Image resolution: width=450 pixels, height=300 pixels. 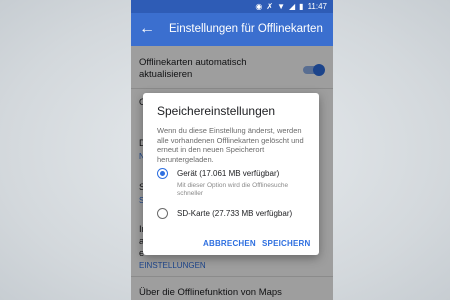 I want to click on wifi-icon: ▼, so click(x=281, y=6).